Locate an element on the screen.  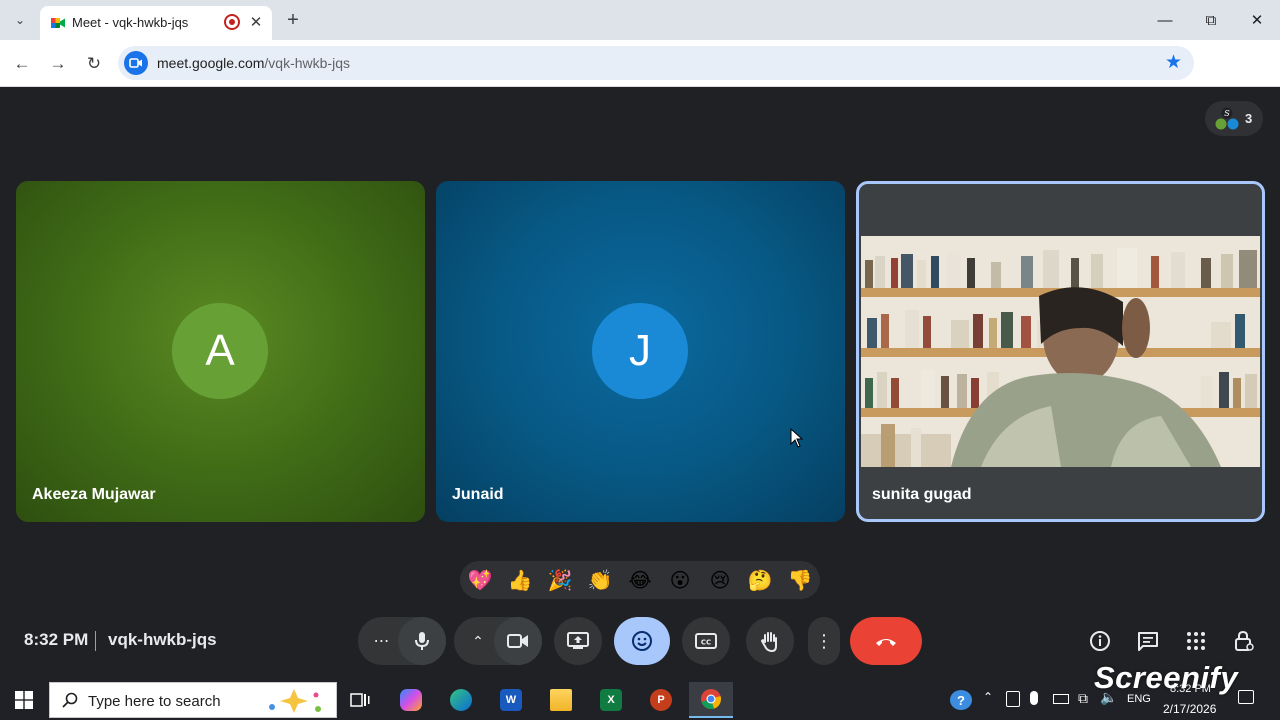
send-reaction-button is located at coordinates (642, 641).